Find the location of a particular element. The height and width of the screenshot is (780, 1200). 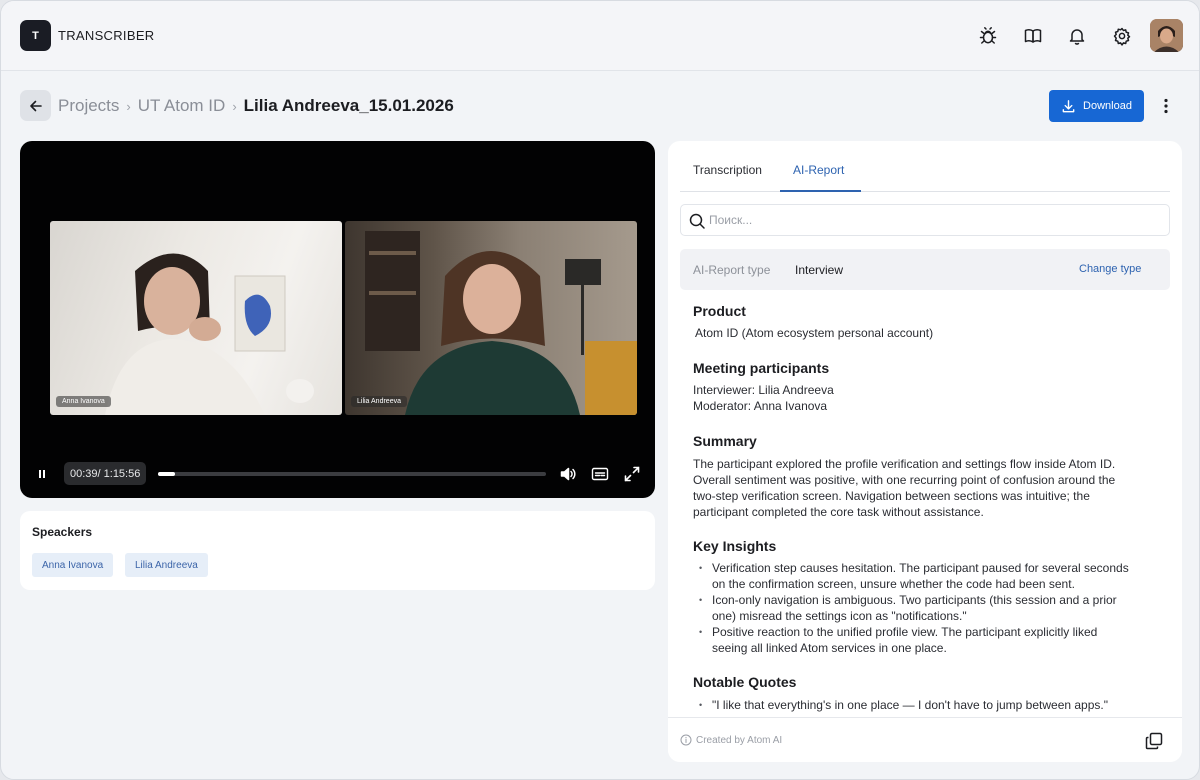

download-button: Download is located at coordinates (1096, 106).